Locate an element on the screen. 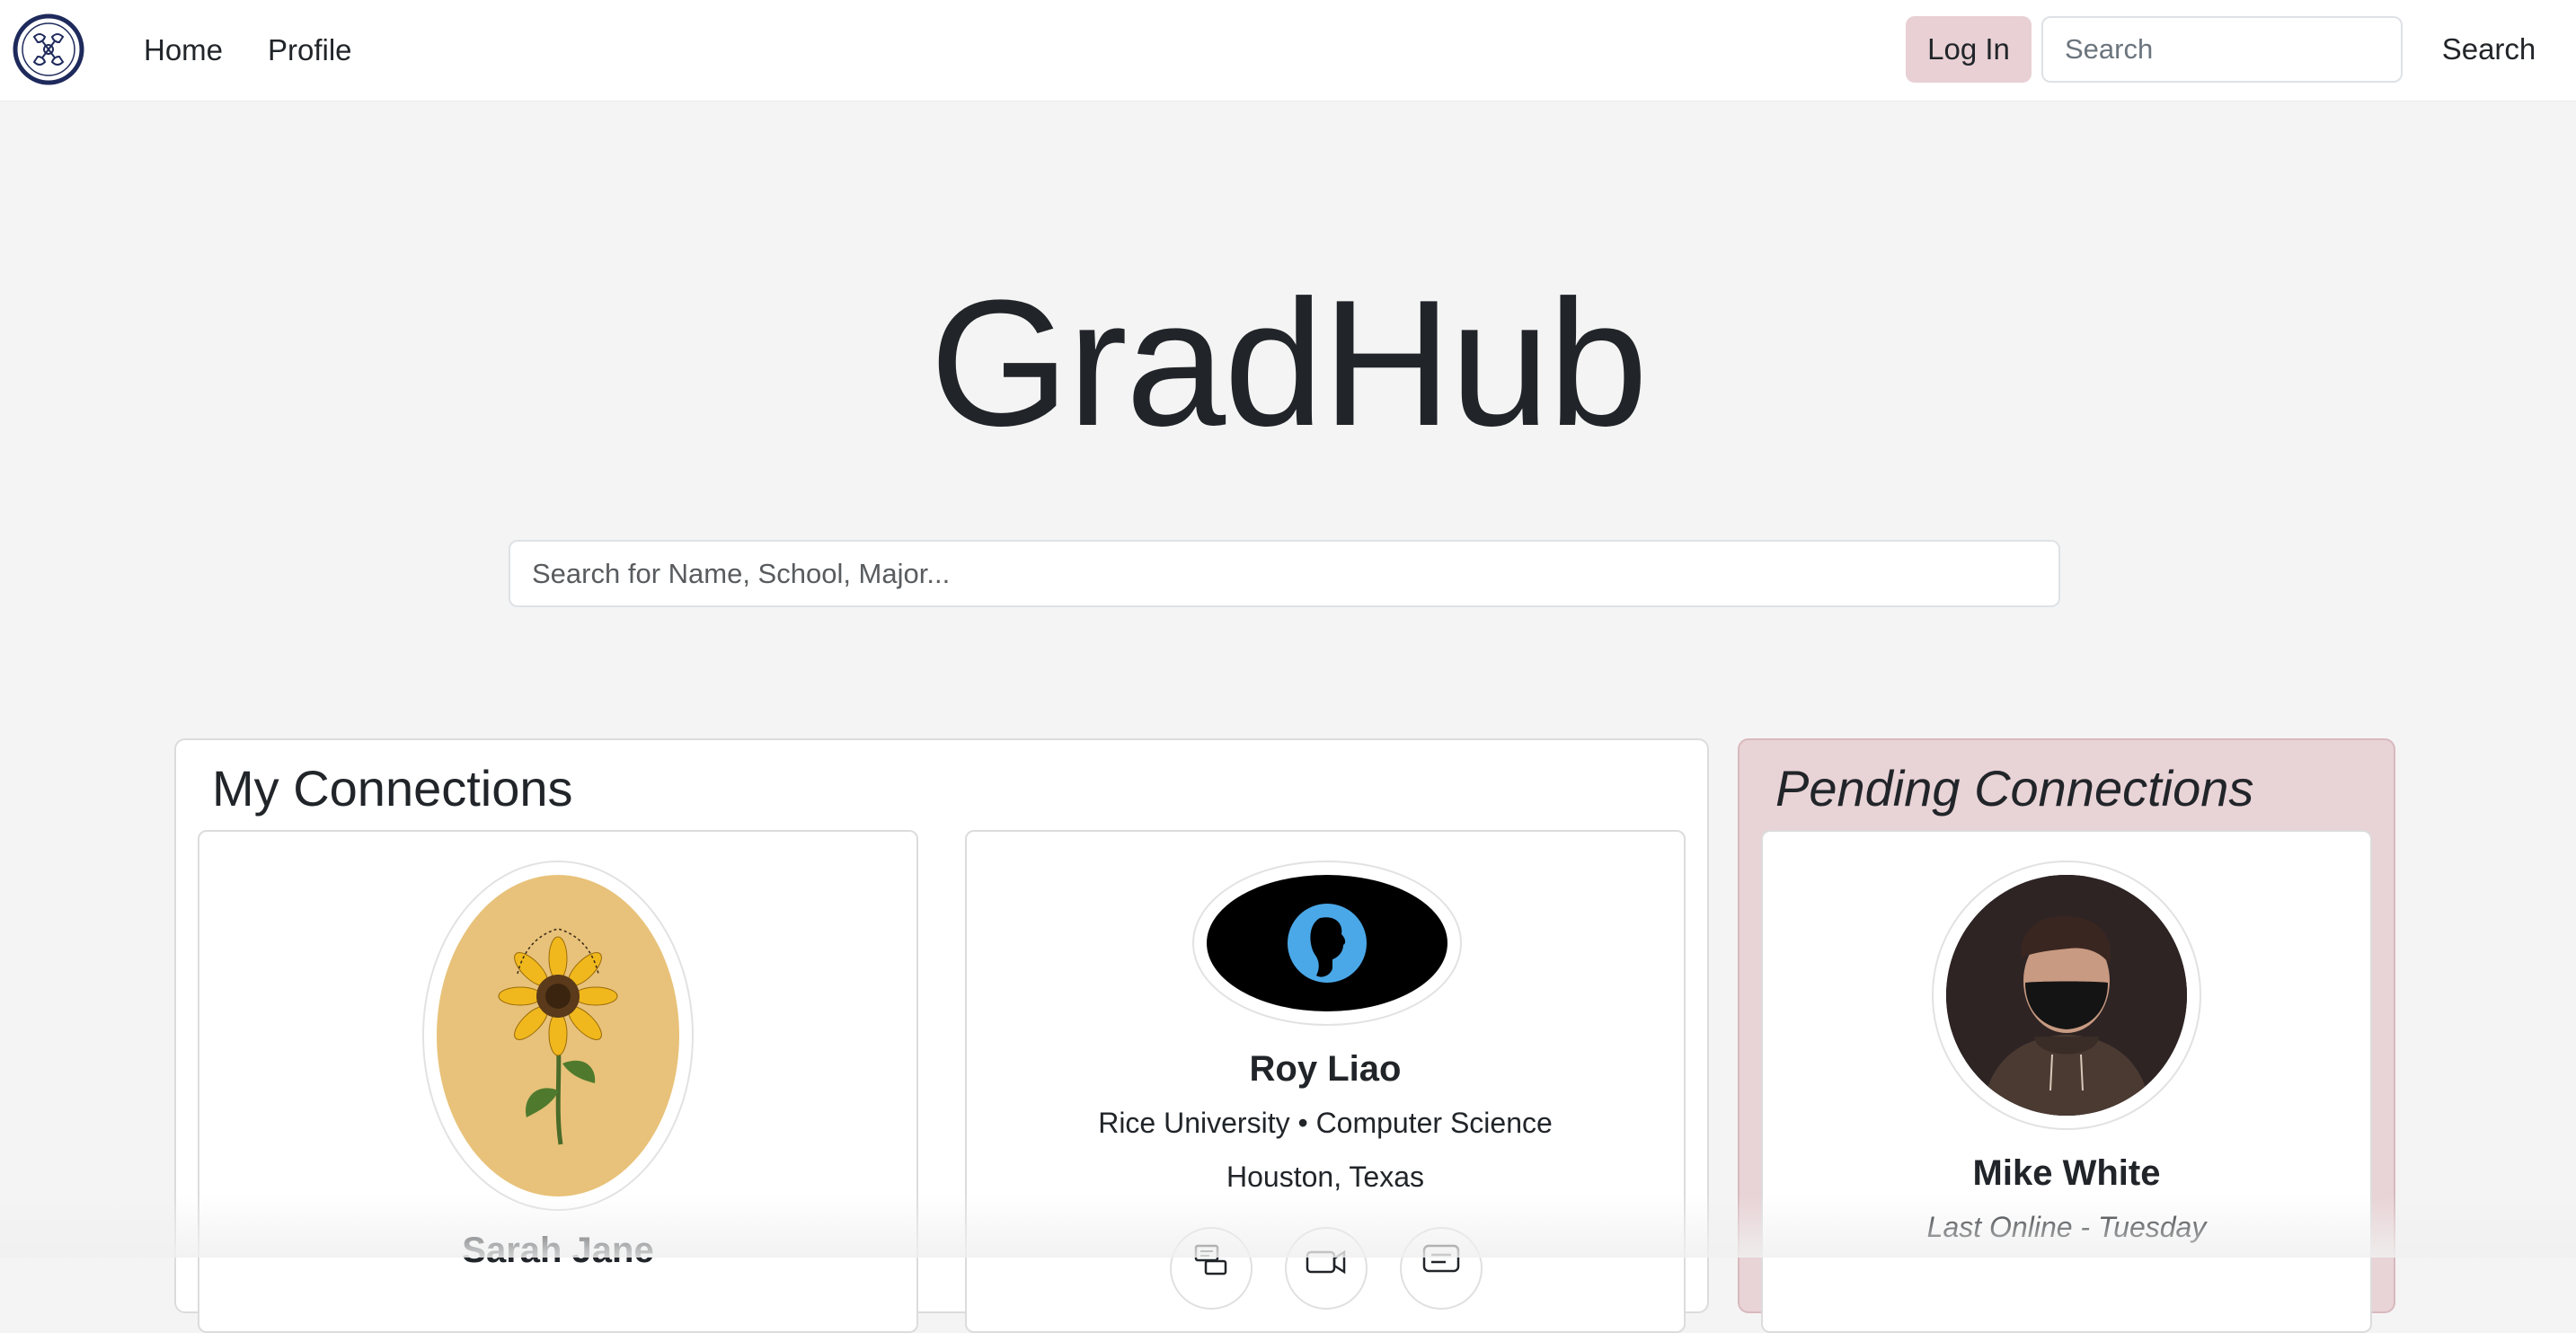 Image resolution: width=2576 pixels, height=1333 pixels. navbar-search-input is located at coordinates (2222, 49).